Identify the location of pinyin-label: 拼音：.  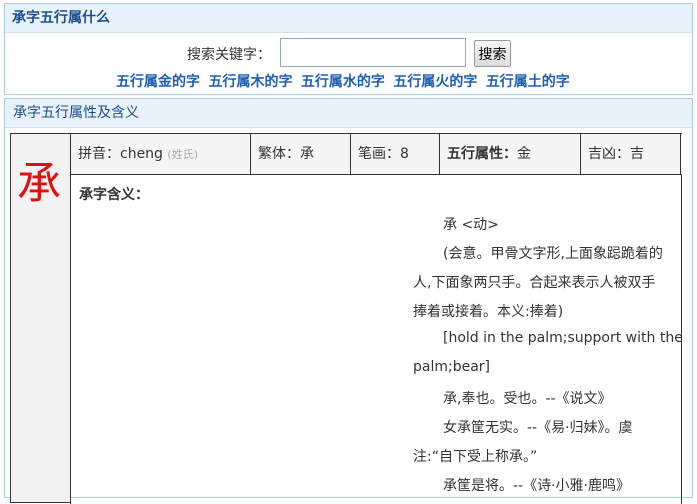
(99, 154).